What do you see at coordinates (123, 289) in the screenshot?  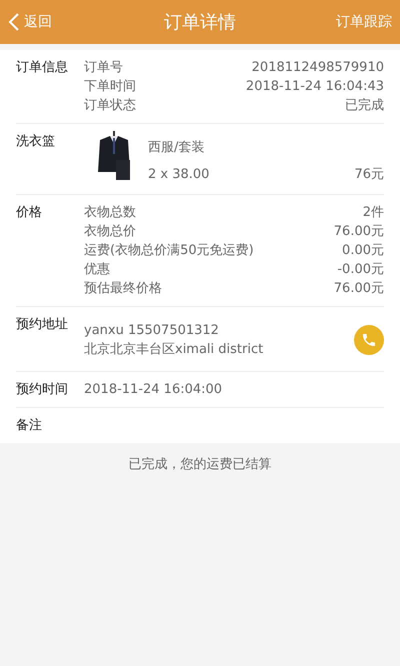 I see `field-name: 预估最终价格` at bounding box center [123, 289].